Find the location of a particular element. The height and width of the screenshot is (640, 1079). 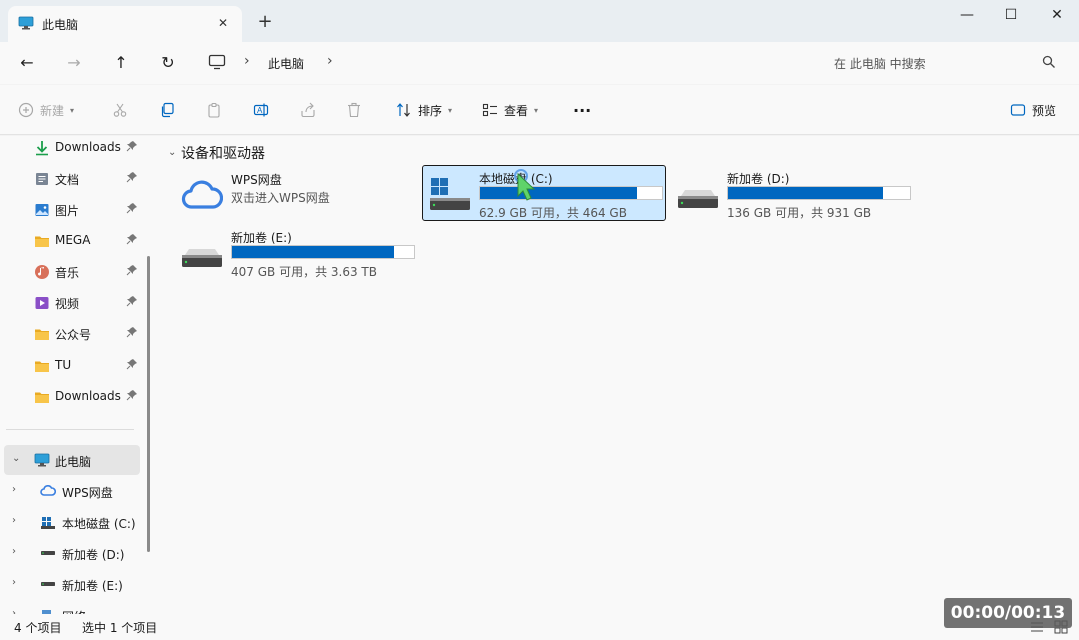

sidebar-item-downloads: Downloads is located at coordinates (72, 149).